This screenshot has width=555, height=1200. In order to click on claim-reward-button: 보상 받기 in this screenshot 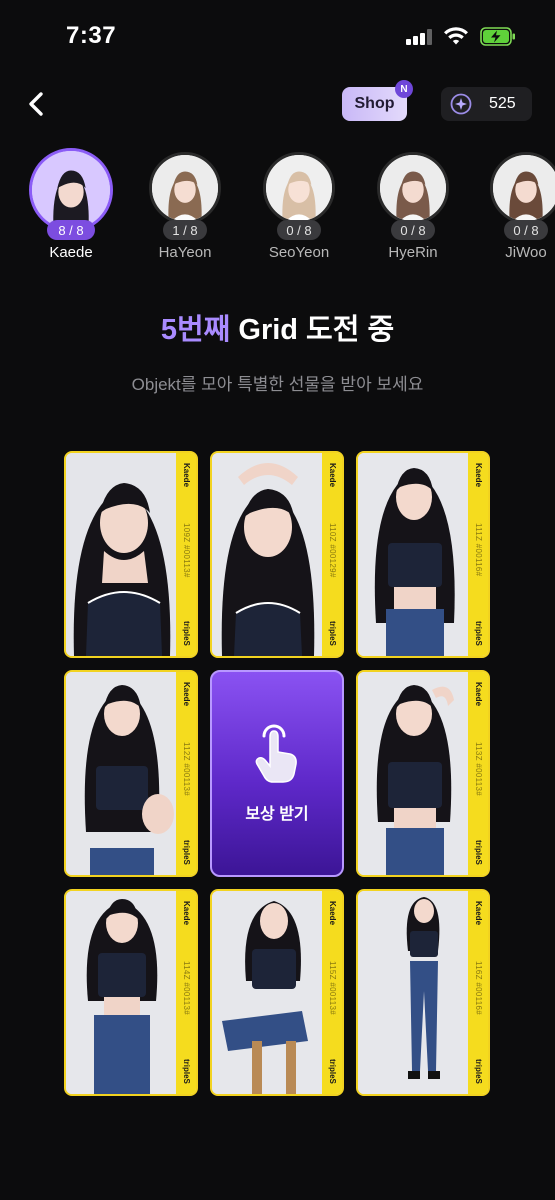, I will do `click(277, 773)`.